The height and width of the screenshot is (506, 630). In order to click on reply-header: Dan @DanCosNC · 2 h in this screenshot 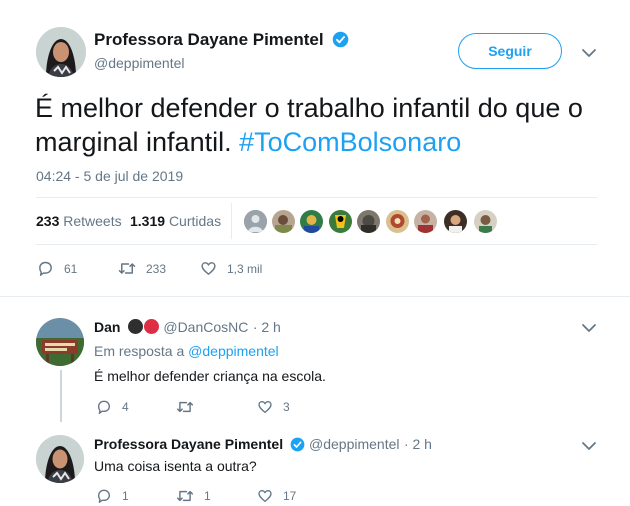, I will do `click(187, 328)`.